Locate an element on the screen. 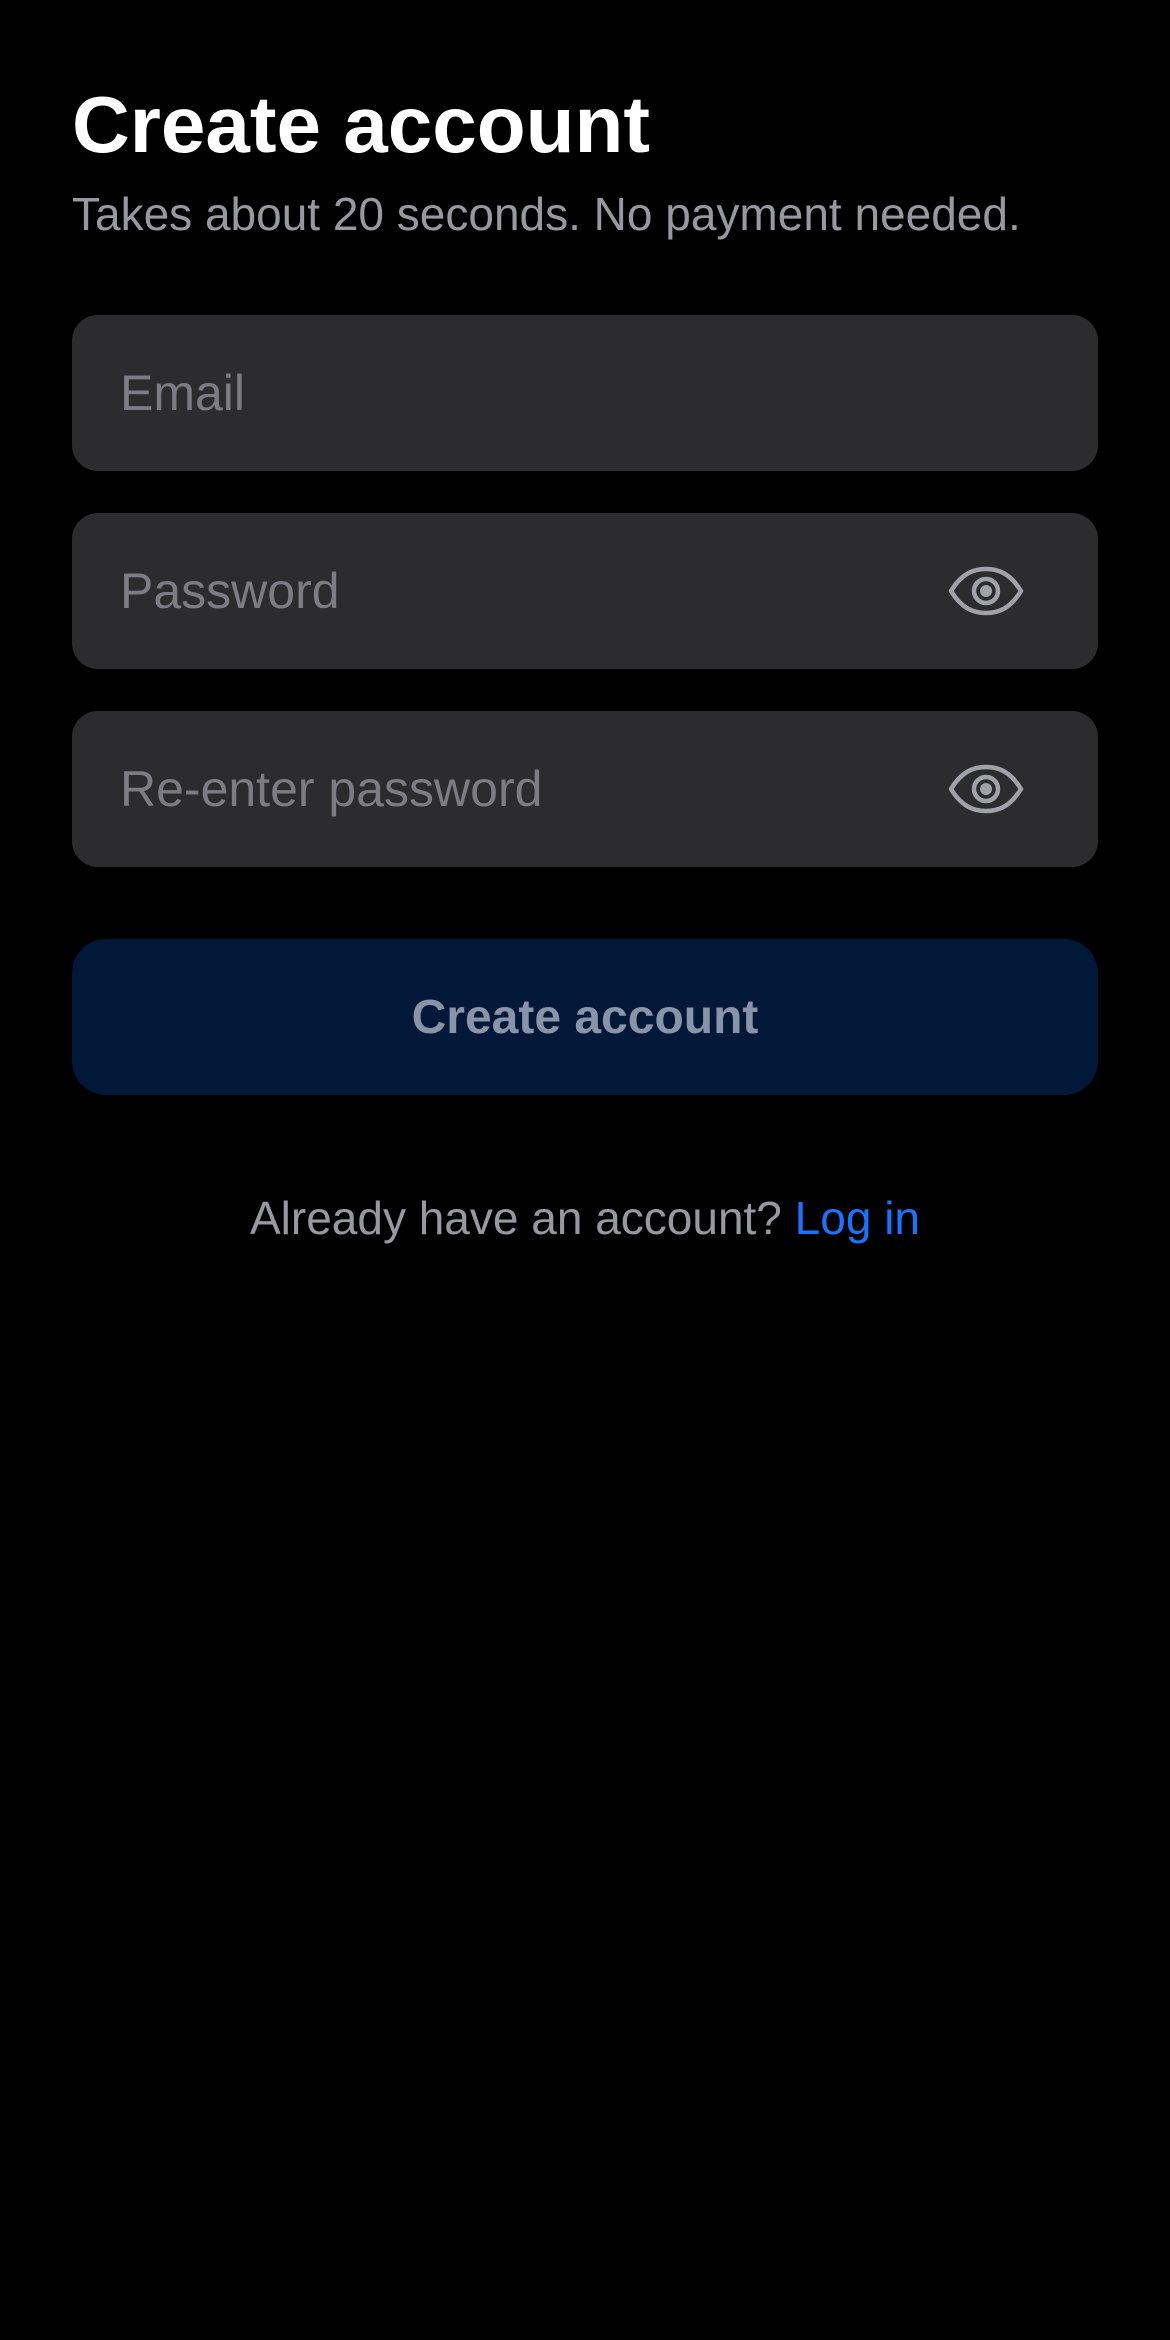 This screenshot has height=2340, width=1170. login-prompt-text: Already have an account? is located at coordinates (522, 1218).